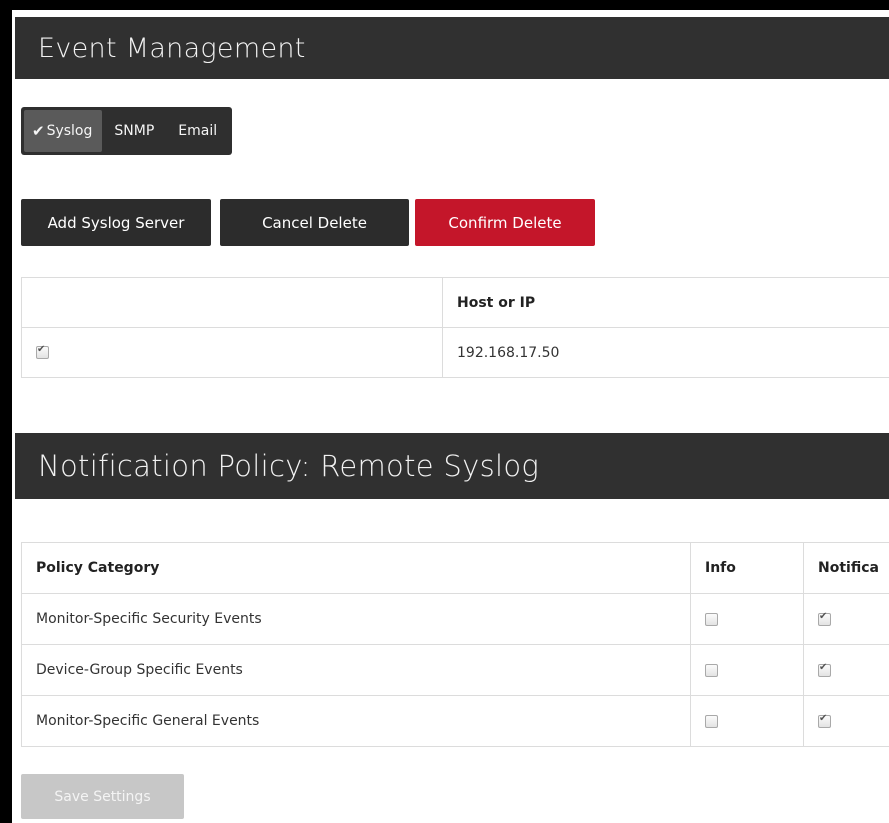  What do you see at coordinates (102, 796) in the screenshot?
I see `save-settings-button: Save Settings` at bounding box center [102, 796].